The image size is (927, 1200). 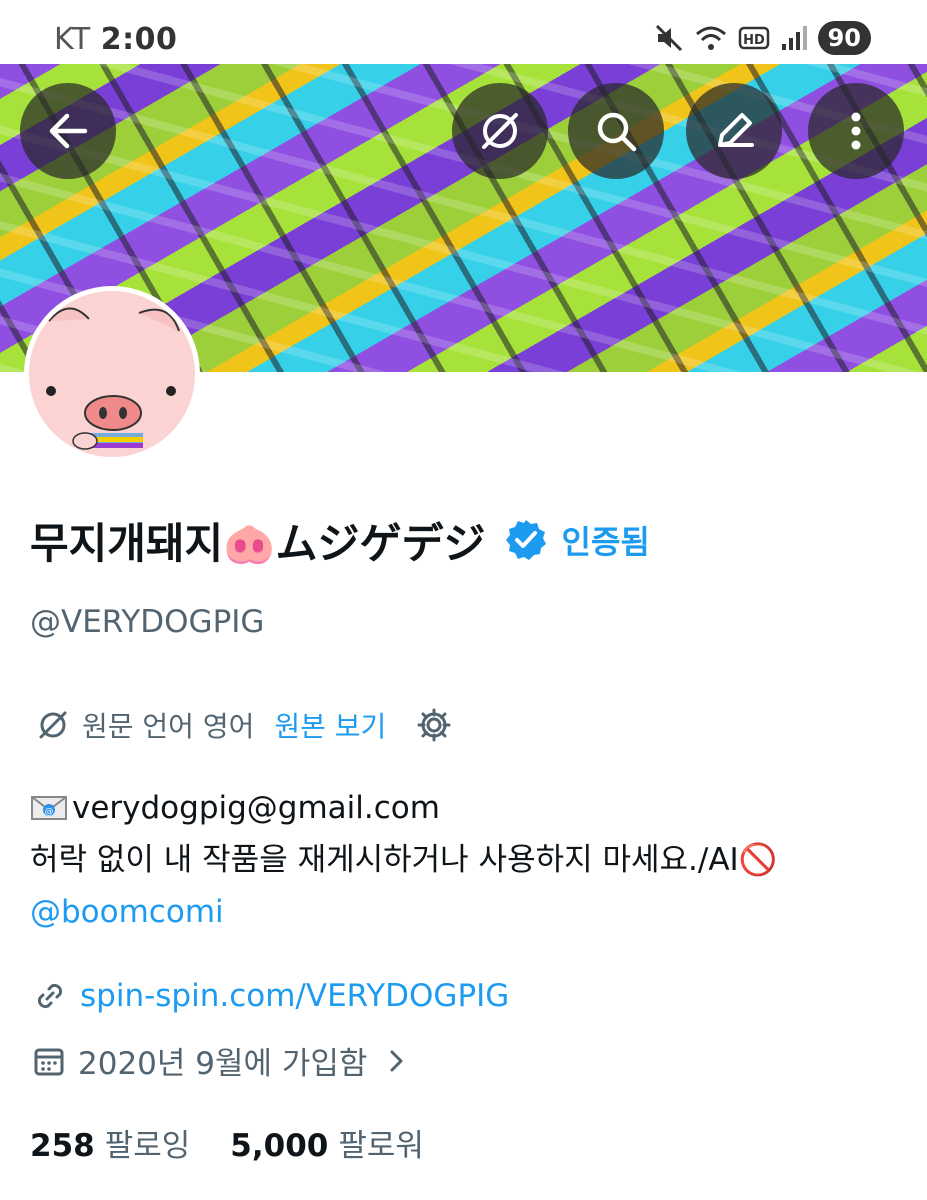 I want to click on search-button, so click(x=616, y=131).